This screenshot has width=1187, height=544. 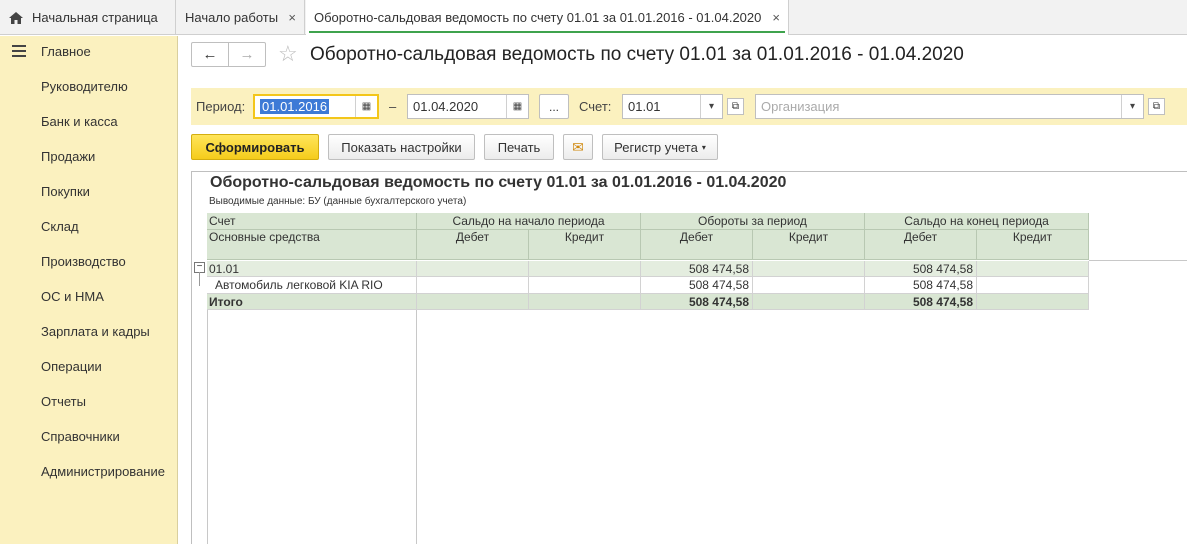 I want to click on header-account: Счет, so click(x=312, y=221).